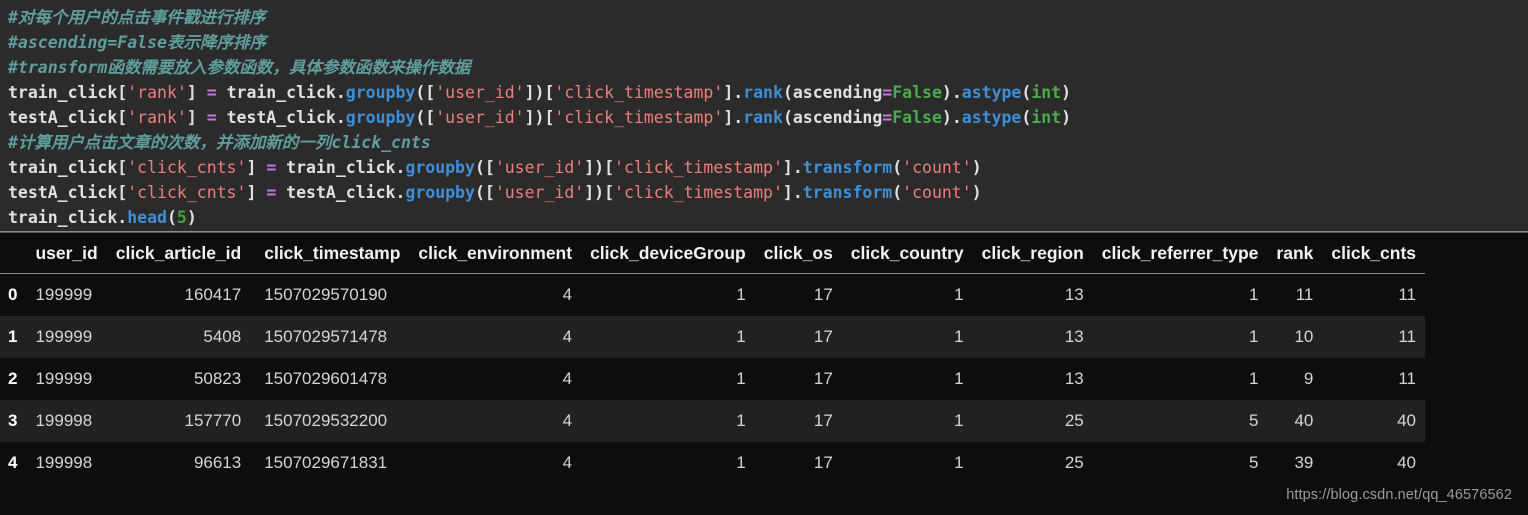 This screenshot has height=515, width=1528. What do you see at coordinates (1032, 253) in the screenshot?
I see `table-column-header-click_region: click_region` at bounding box center [1032, 253].